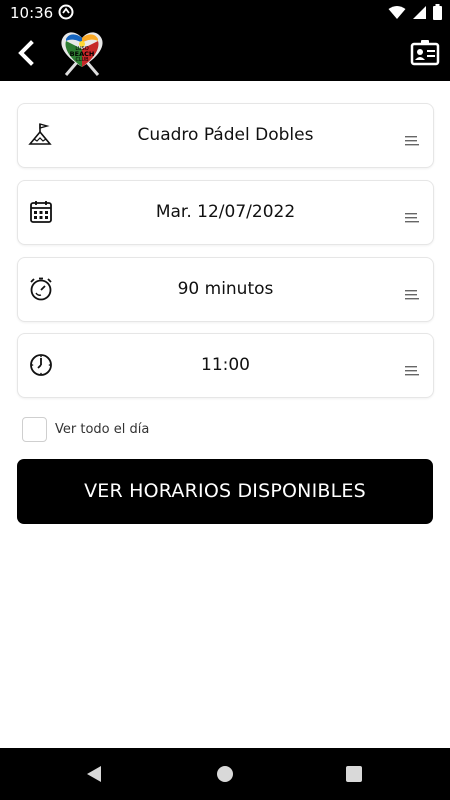 This screenshot has width=450, height=800. I want to click on duration-value: 90 minutos, so click(225, 289).